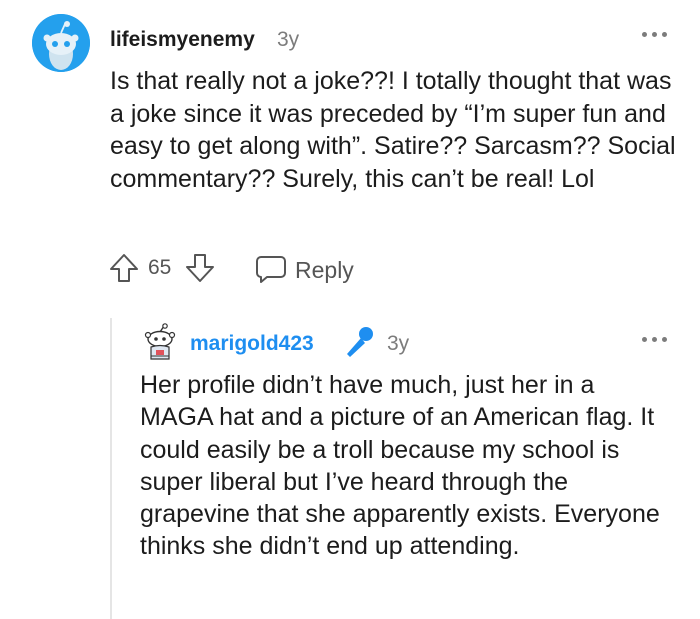 The image size is (700, 619). I want to click on reply-bubble-icon, so click(271, 269).